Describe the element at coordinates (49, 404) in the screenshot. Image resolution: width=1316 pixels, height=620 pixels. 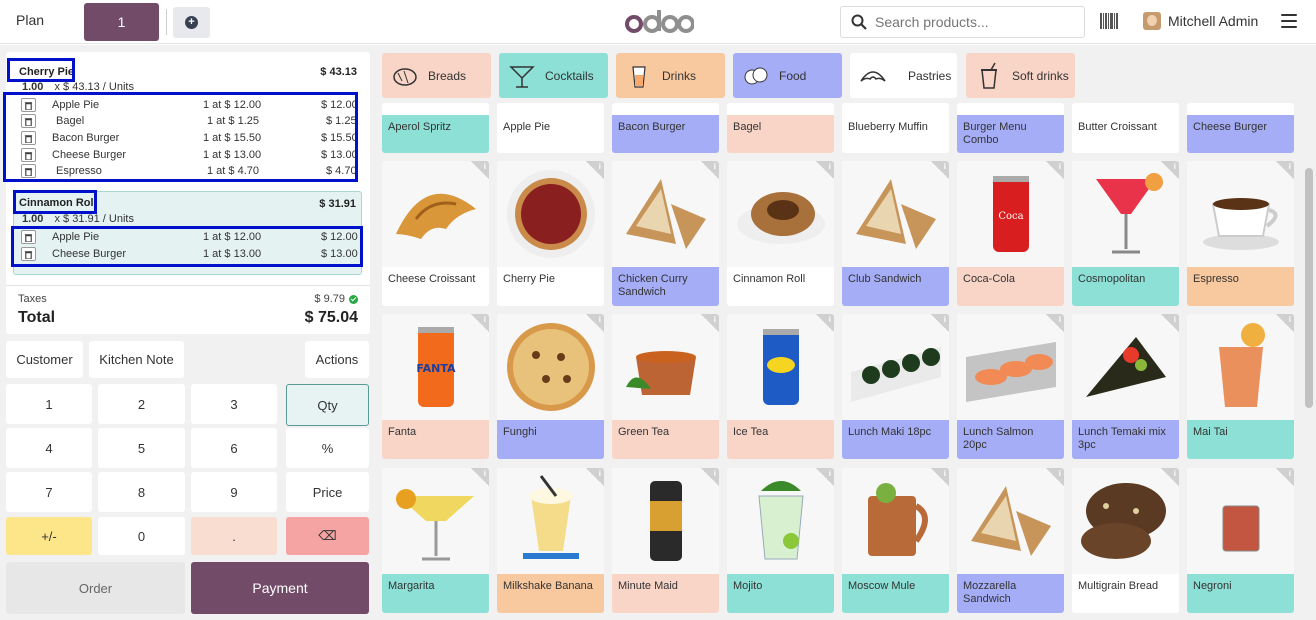
I see `numpad-1: 1` at that location.